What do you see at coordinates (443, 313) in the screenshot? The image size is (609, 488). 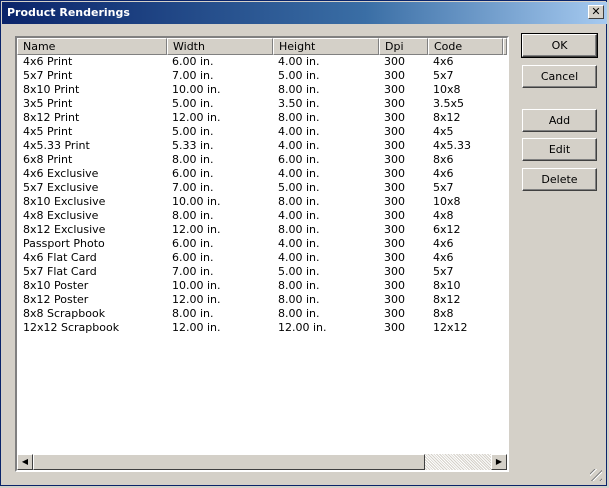 I see `cell-code: 8x8` at bounding box center [443, 313].